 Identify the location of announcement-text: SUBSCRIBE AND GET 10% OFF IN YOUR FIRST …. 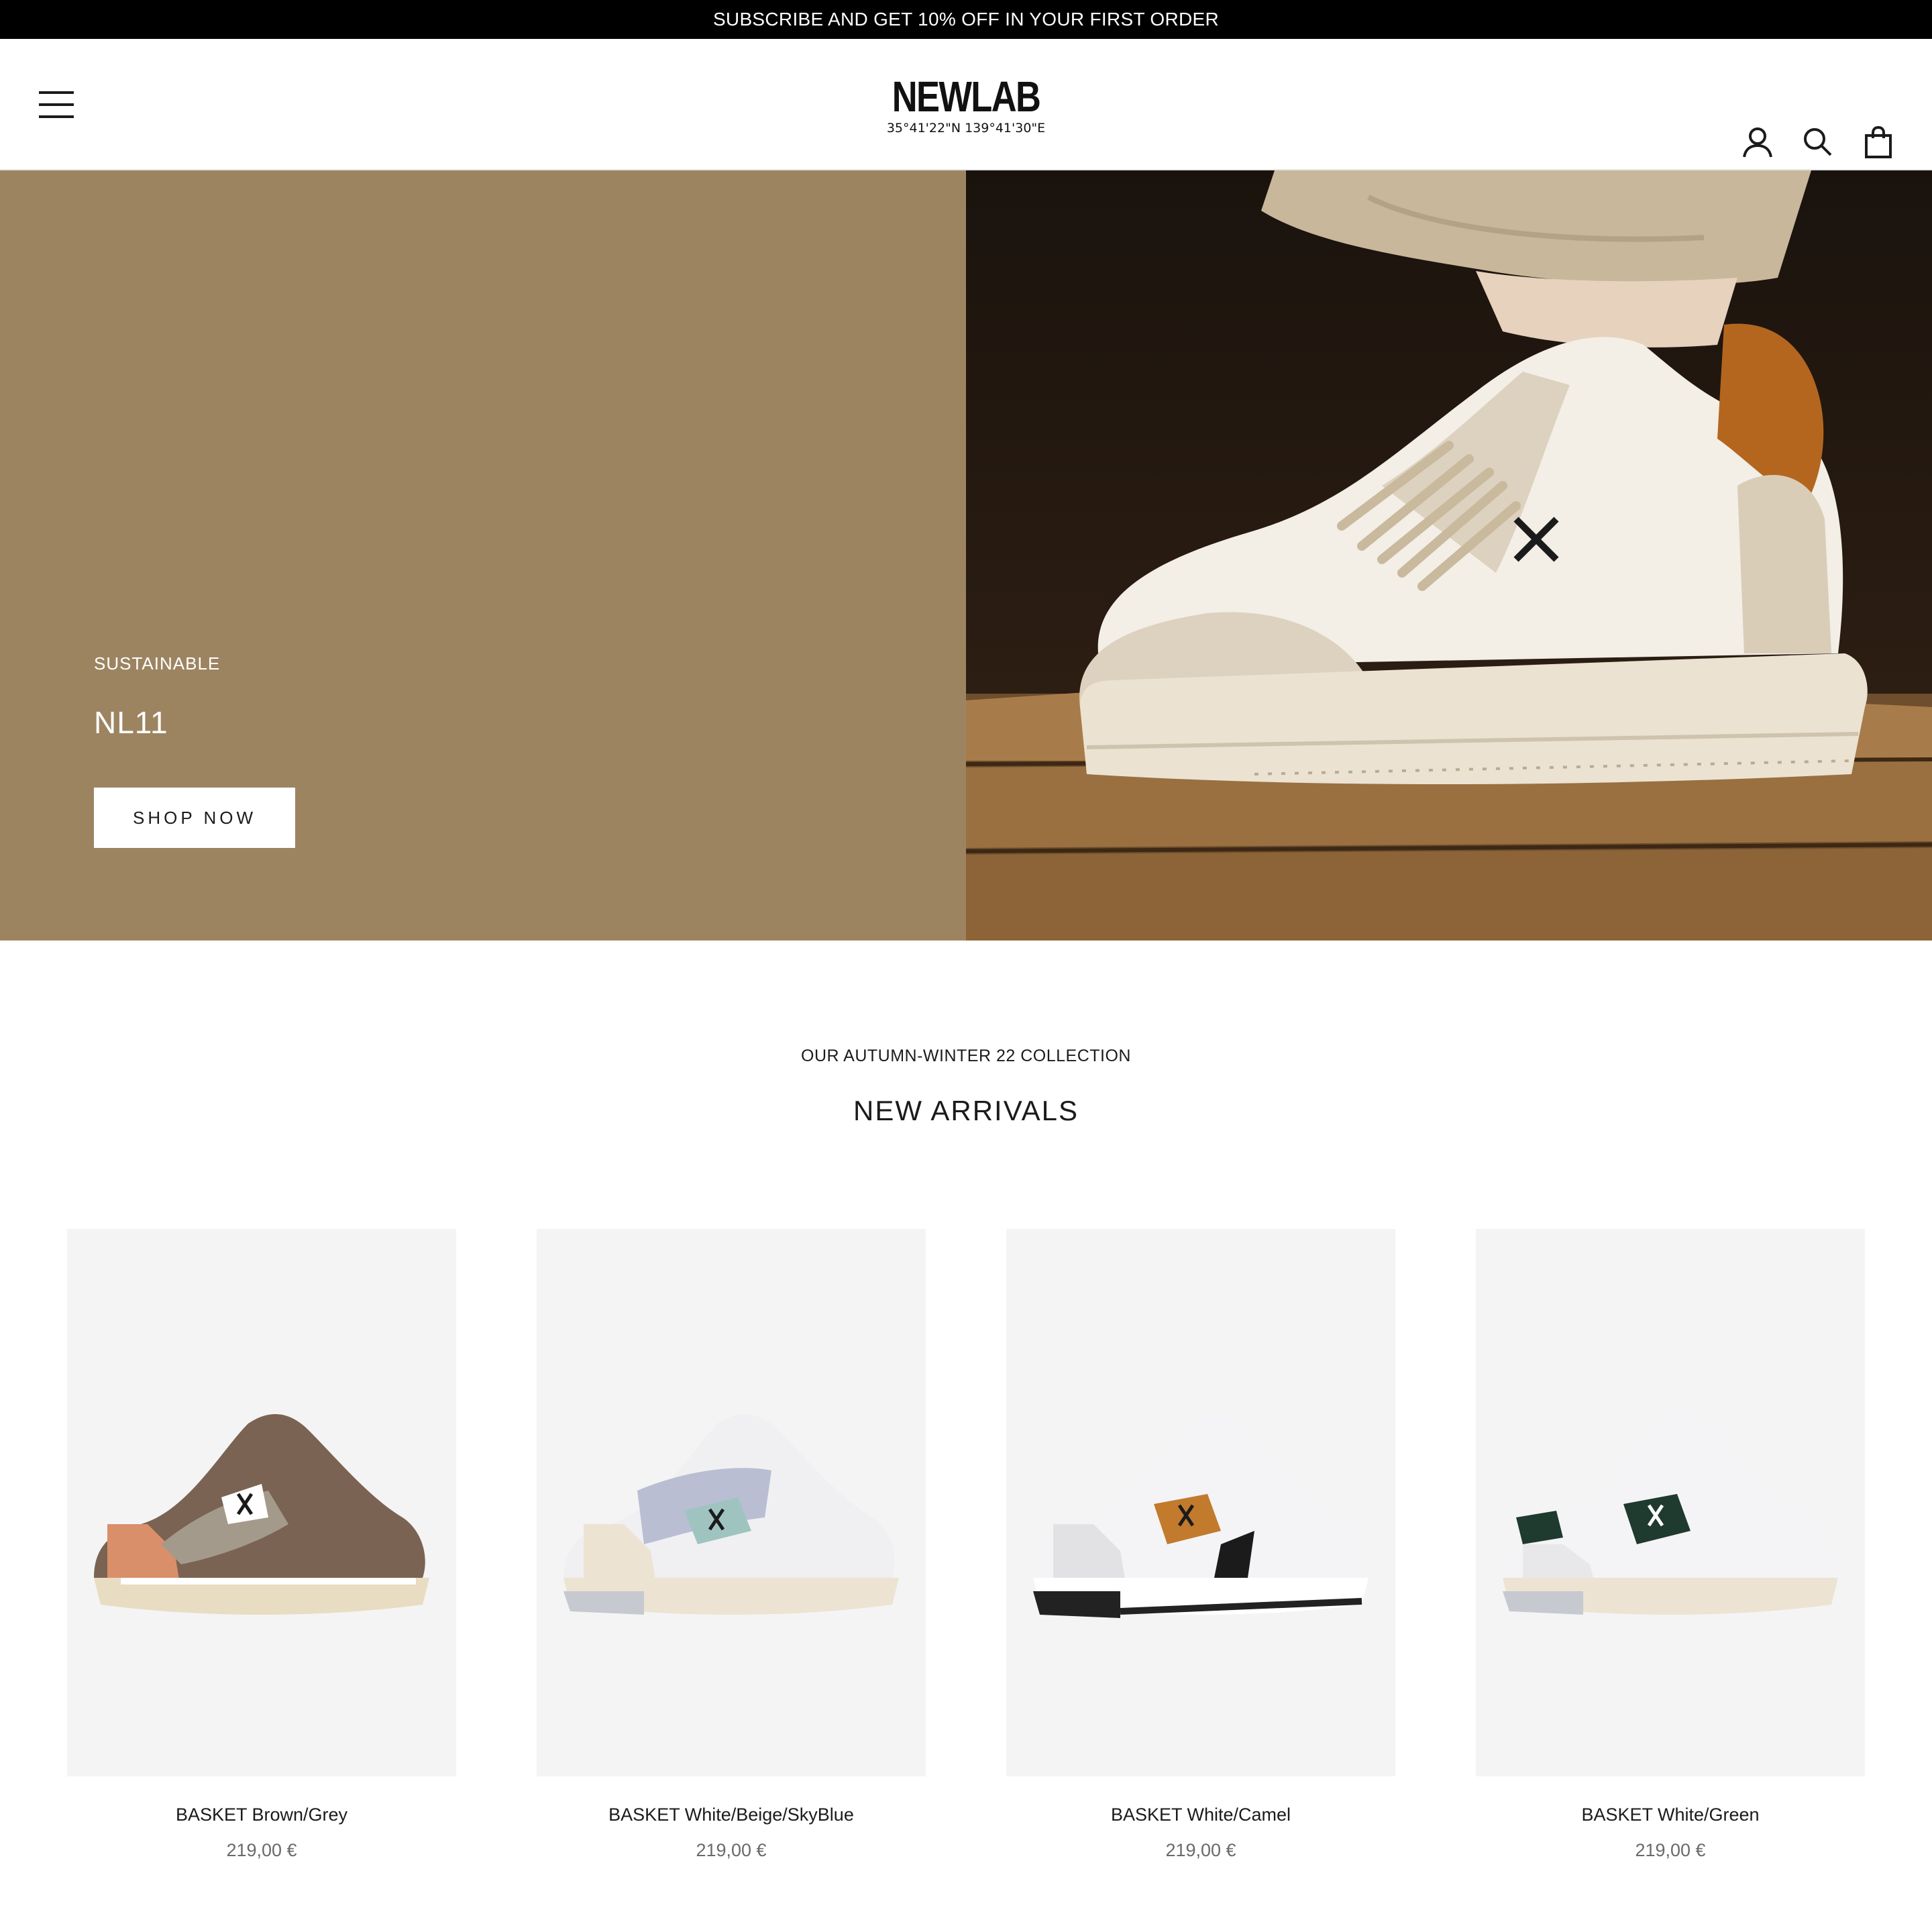
(966, 19).